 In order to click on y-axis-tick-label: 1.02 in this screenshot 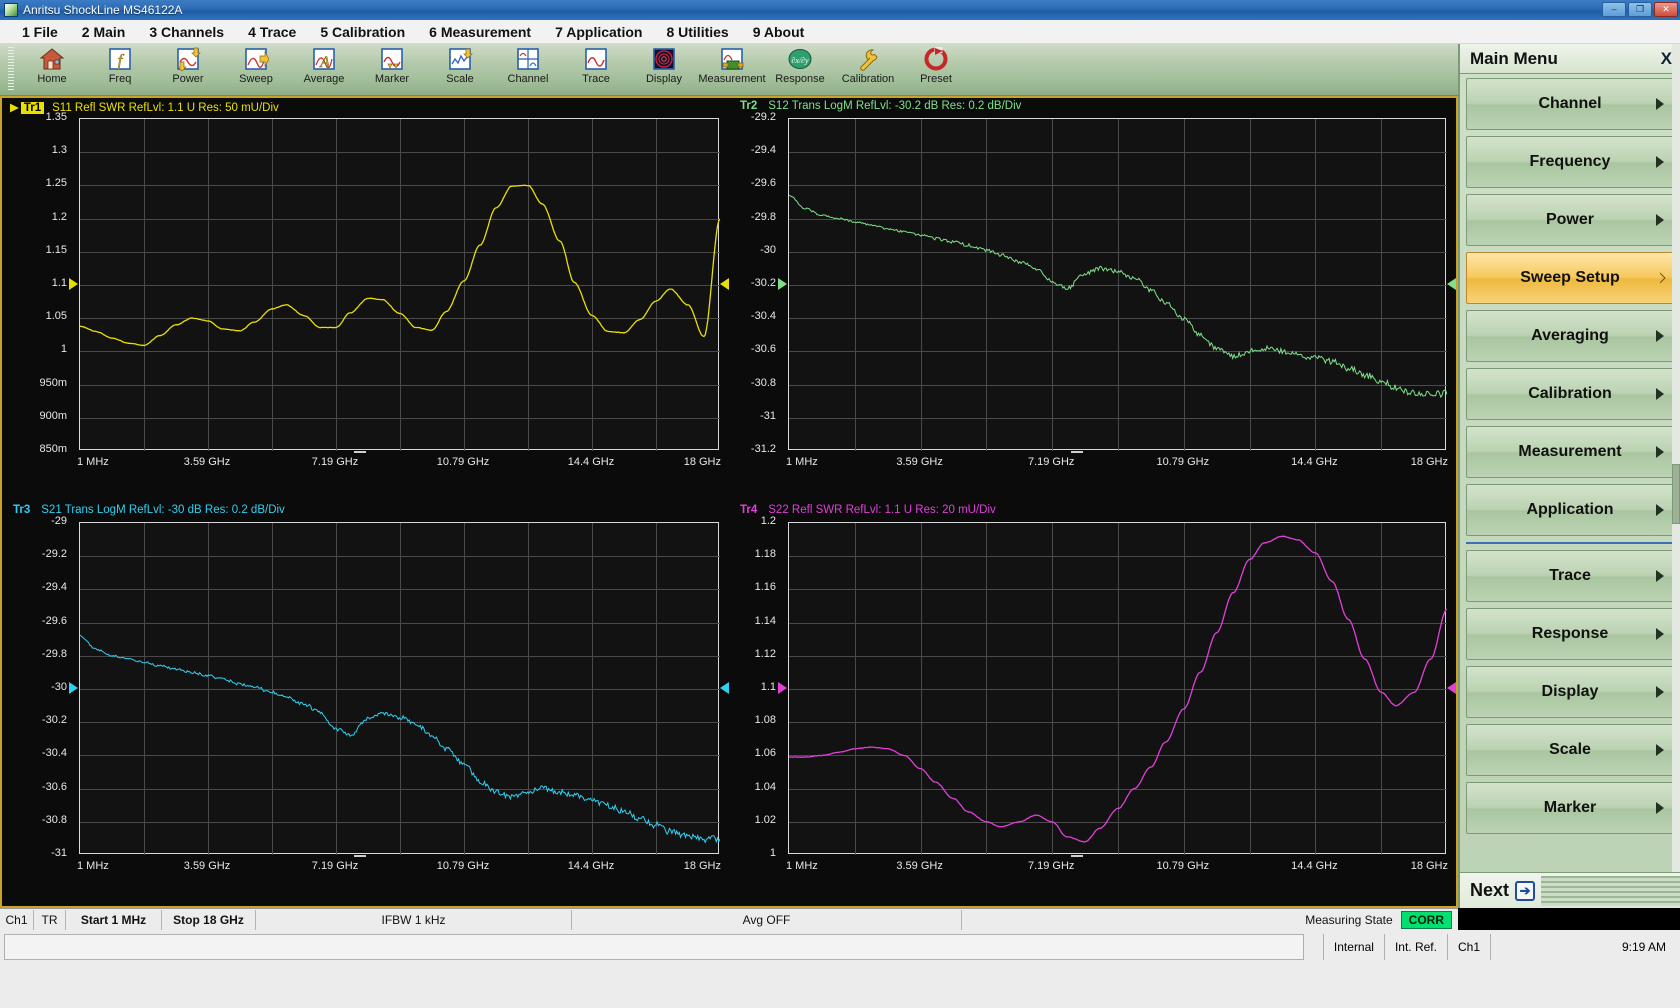, I will do `click(765, 820)`.